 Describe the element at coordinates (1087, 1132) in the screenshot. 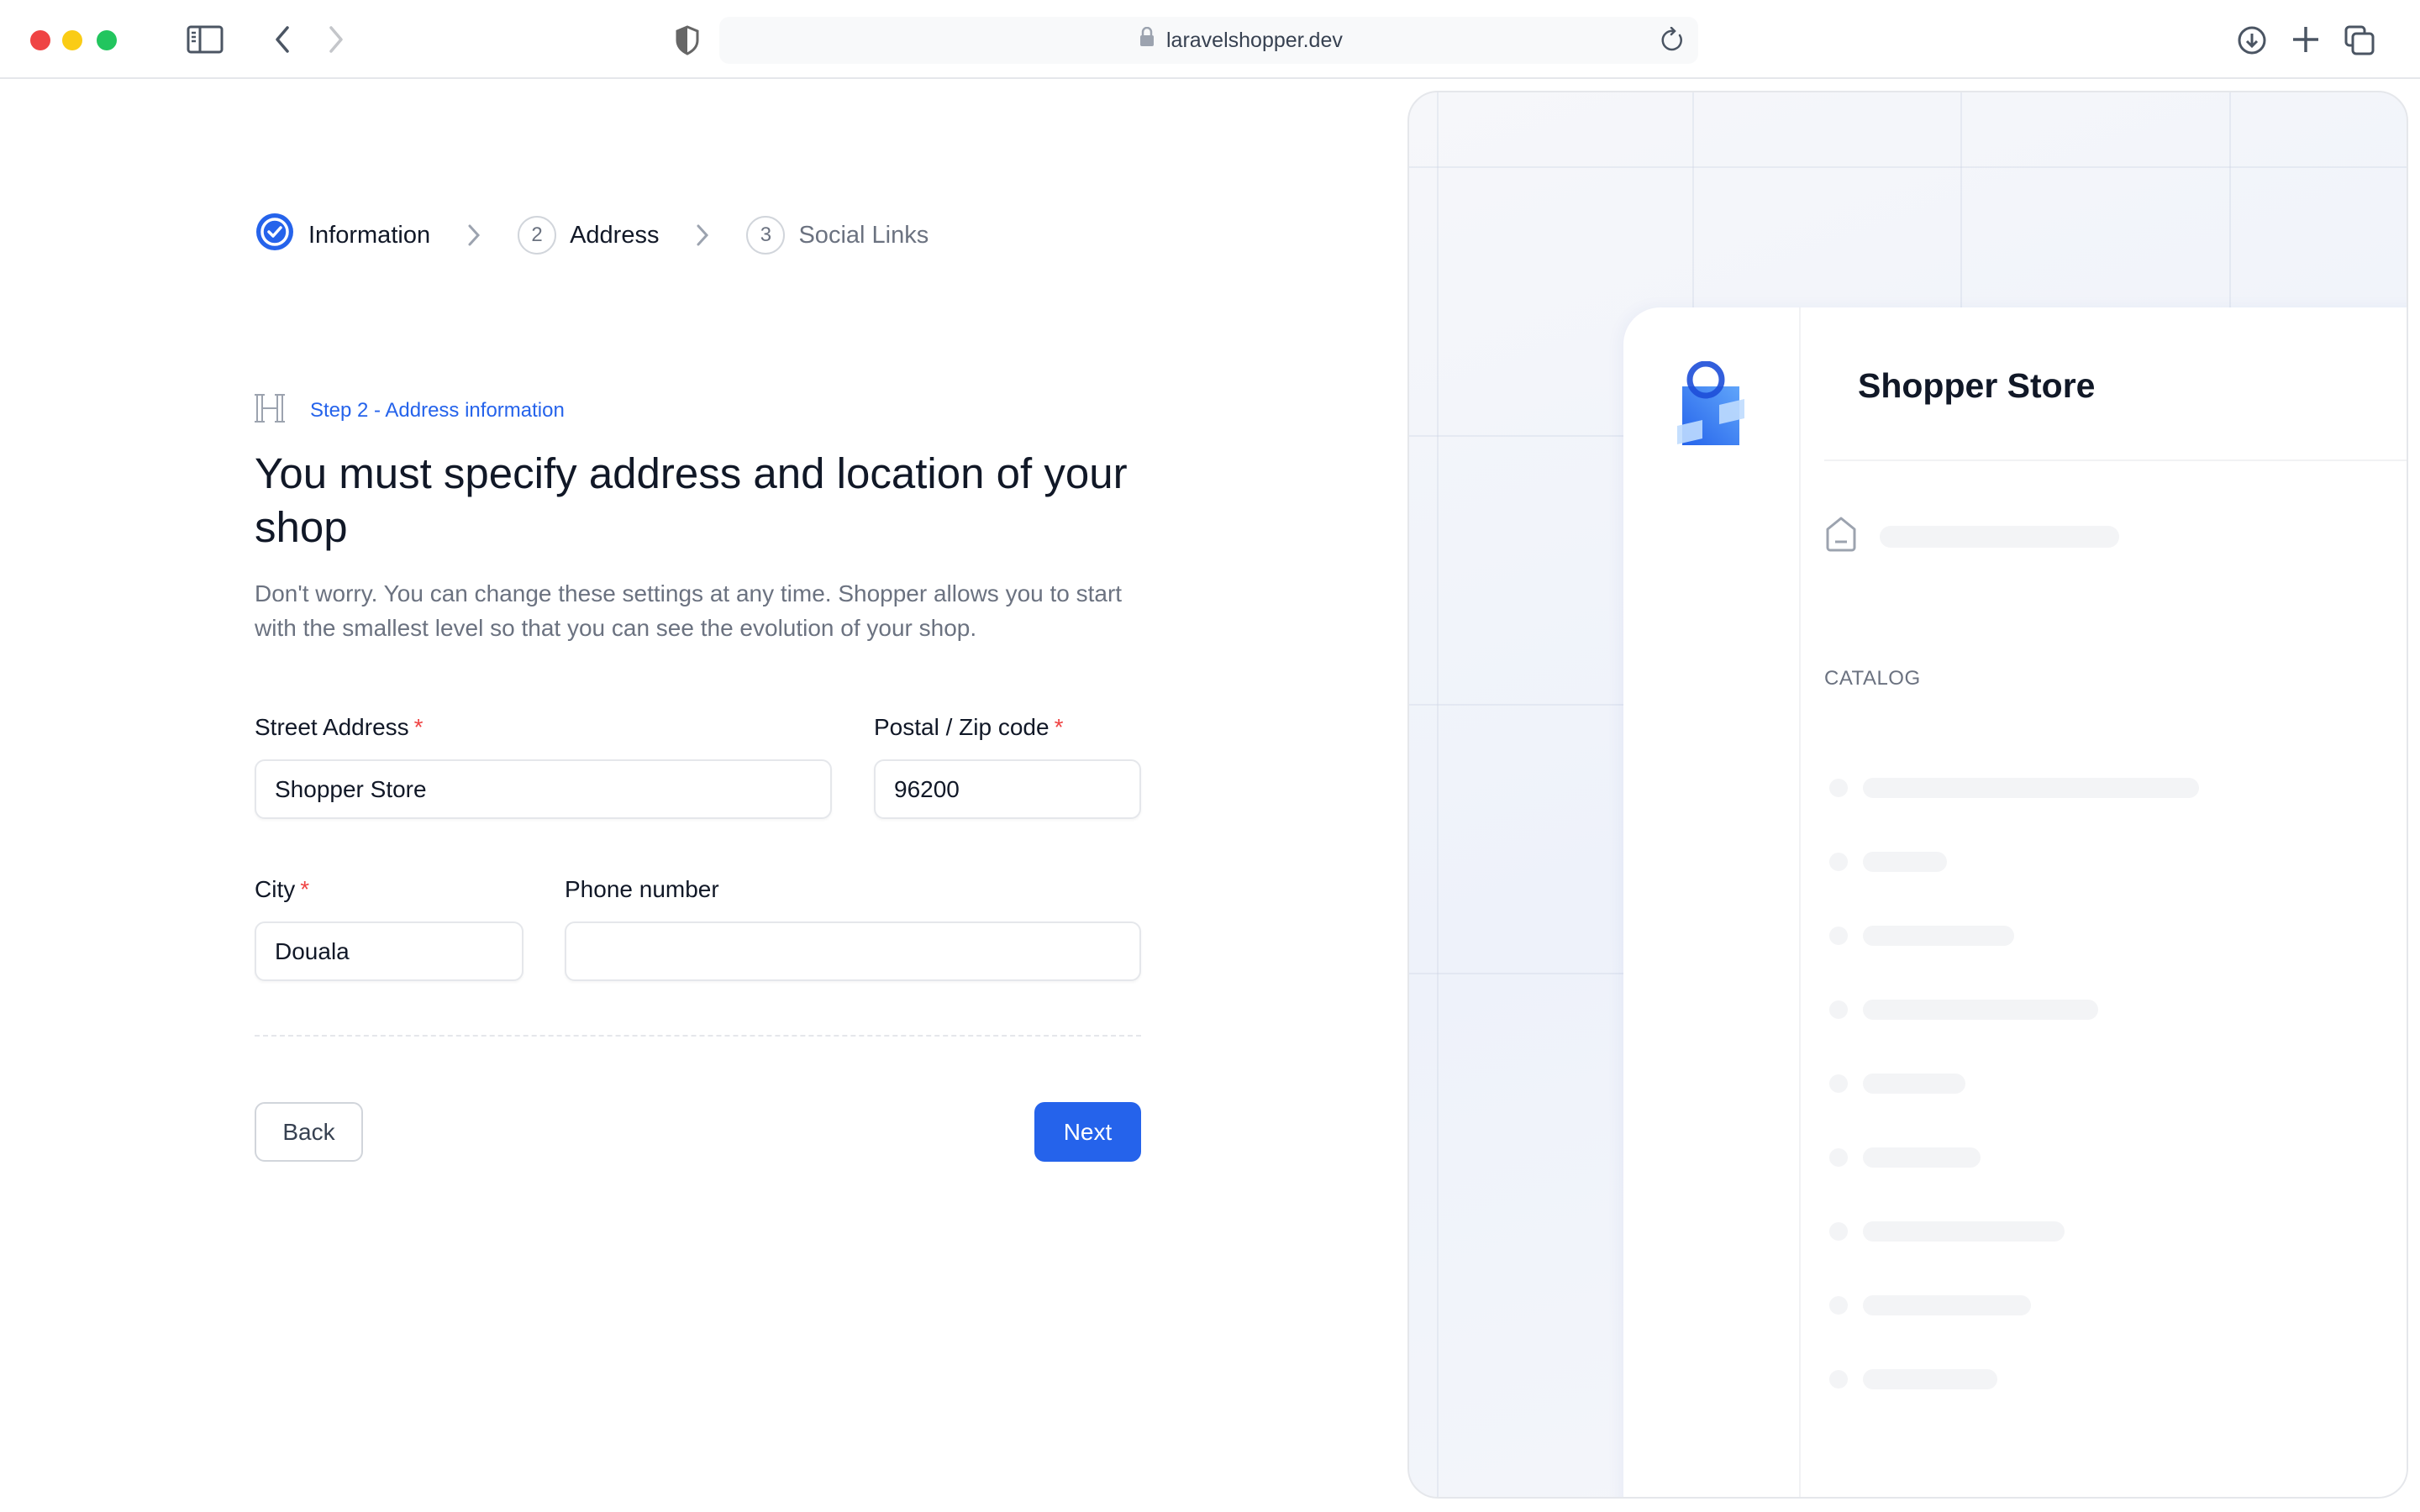

I see `next-button: Next` at that location.